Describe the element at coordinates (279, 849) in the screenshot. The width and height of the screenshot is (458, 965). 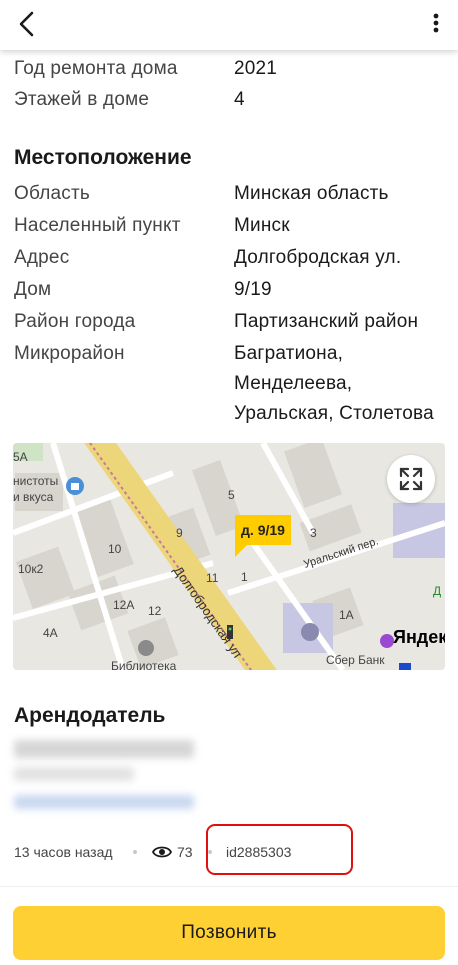
I see `id-highlight-box` at that location.